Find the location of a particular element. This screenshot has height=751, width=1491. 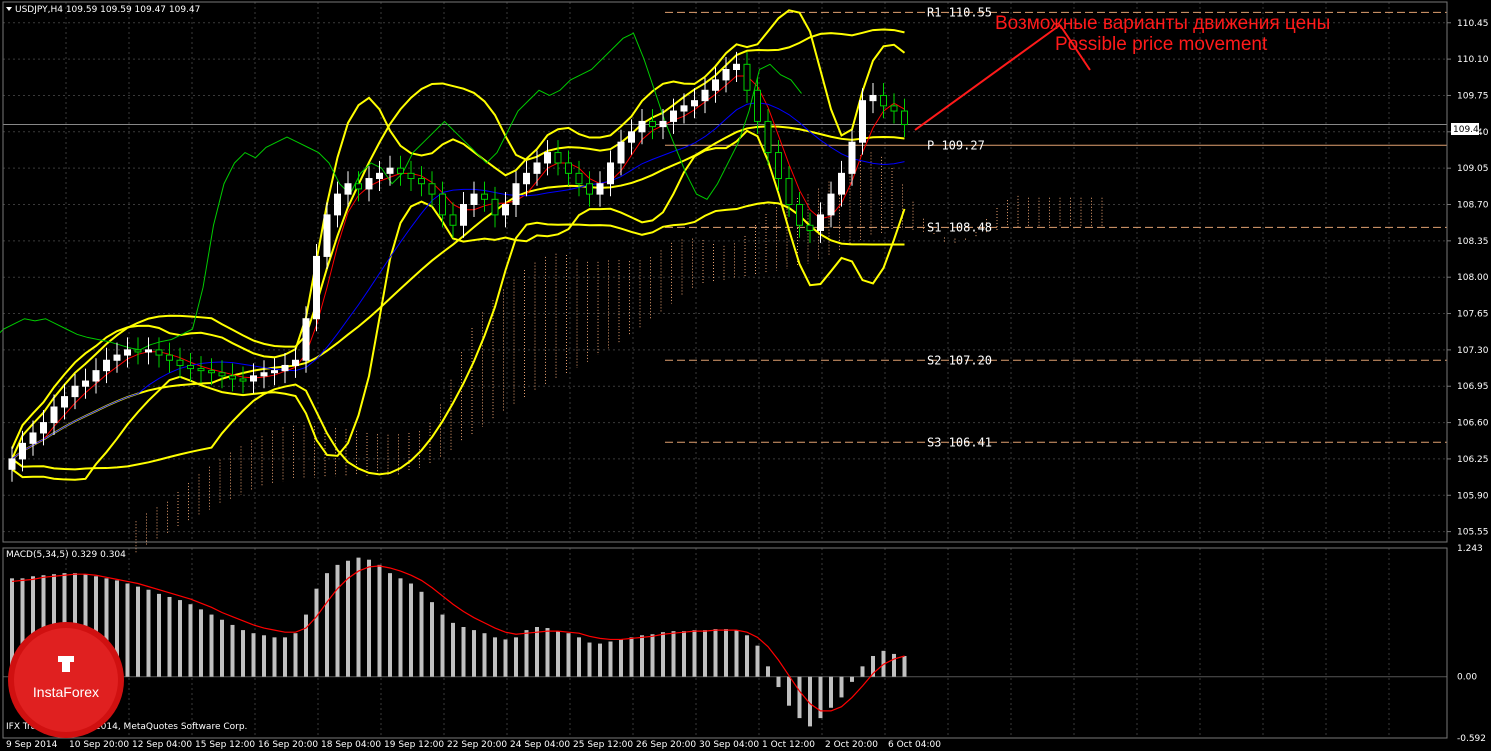

x-tick-label: 26 Sep 20:00 is located at coordinates (666, 745).